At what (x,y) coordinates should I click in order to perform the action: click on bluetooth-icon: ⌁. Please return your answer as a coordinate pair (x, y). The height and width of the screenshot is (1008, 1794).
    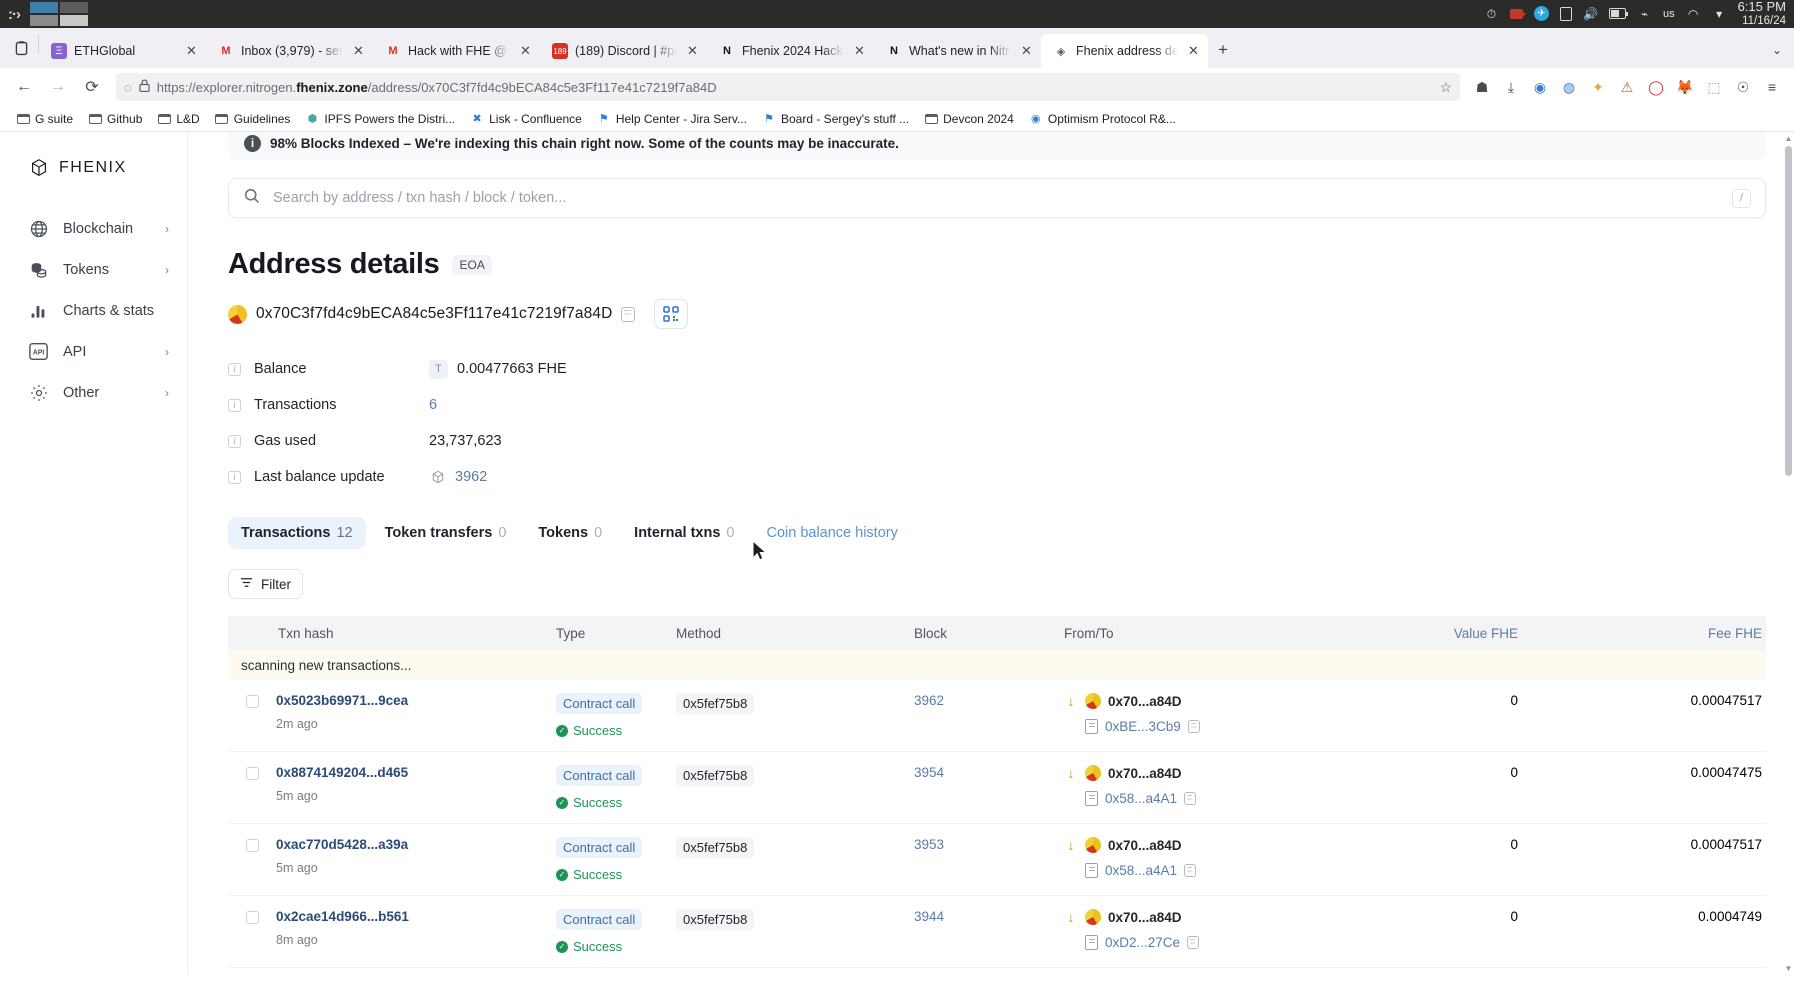
    Looking at the image, I should click on (1644, 13).